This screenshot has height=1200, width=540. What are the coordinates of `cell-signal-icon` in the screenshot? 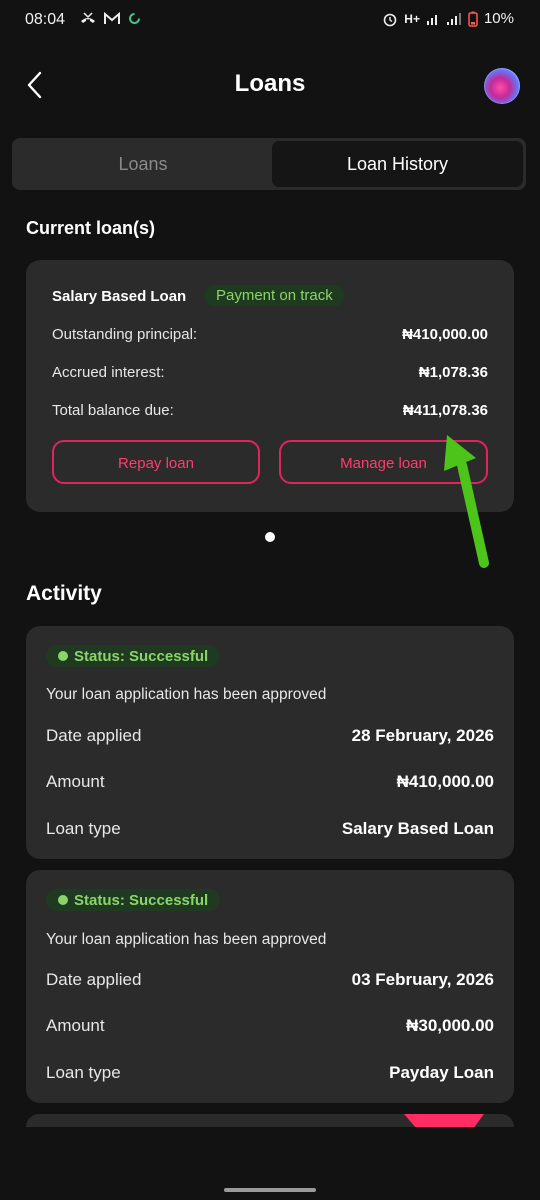 It's located at (453, 18).